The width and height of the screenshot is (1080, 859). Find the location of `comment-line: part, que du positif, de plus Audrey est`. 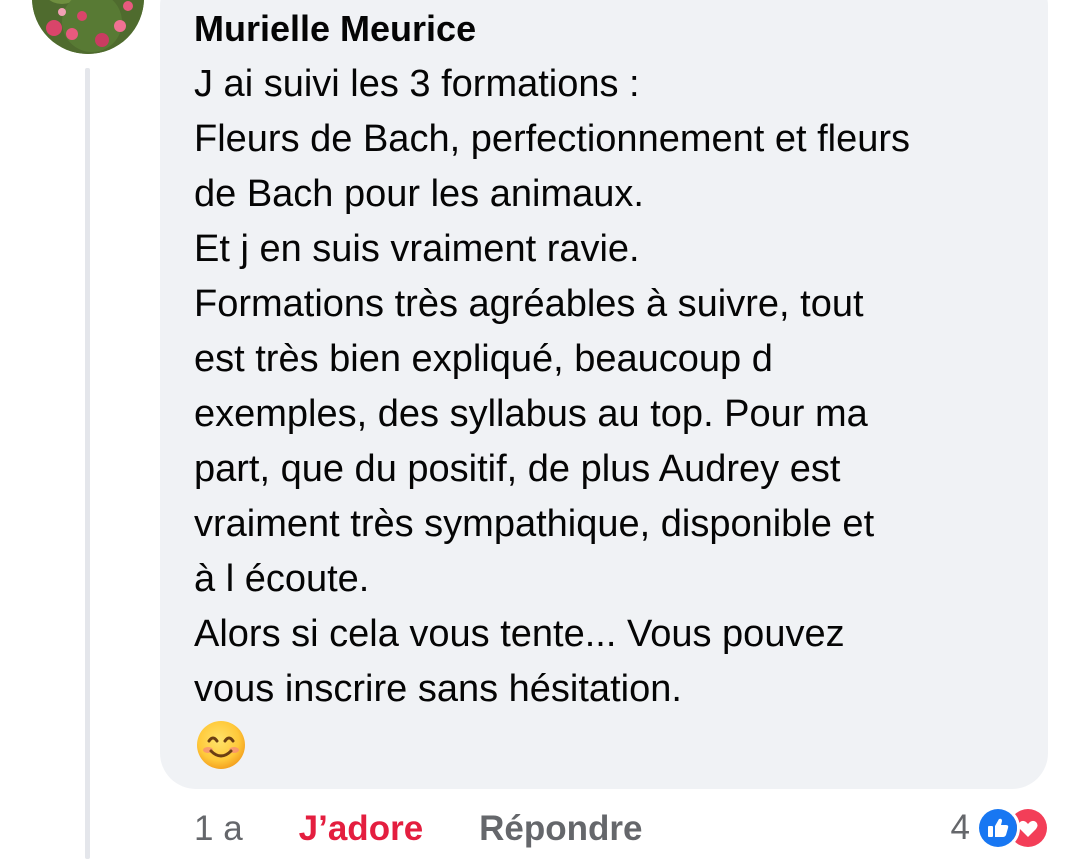

comment-line: part, que du positif, de plus Audrey est is located at coordinates (517, 469).